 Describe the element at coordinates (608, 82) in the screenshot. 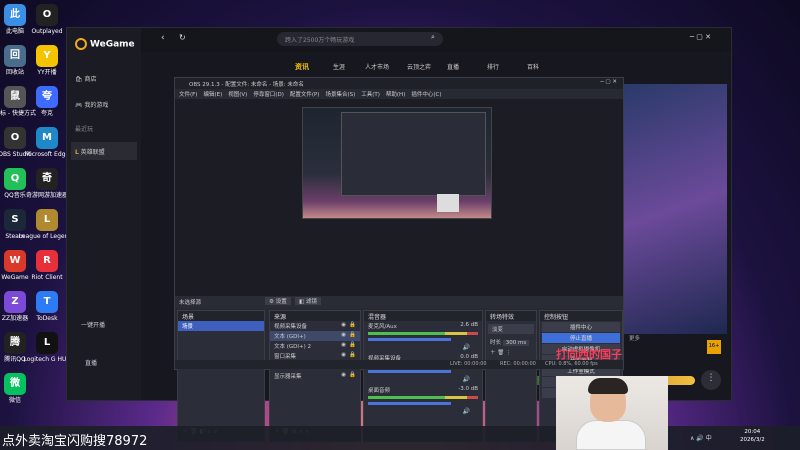

I see `obs-window-controls: ─ ▢ ✕` at that location.